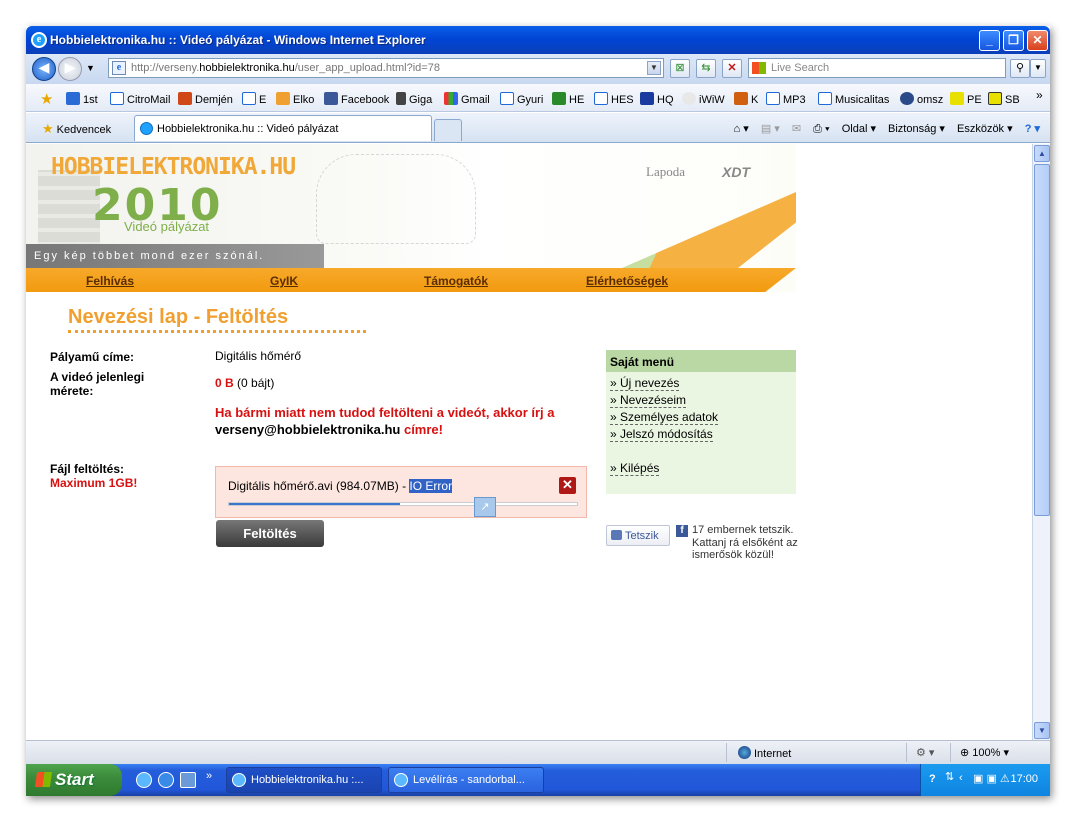 The height and width of the screenshot is (820, 1076). What do you see at coordinates (648, 400) in the screenshot?
I see `menu-my-entries: » Nevezéseim` at bounding box center [648, 400].